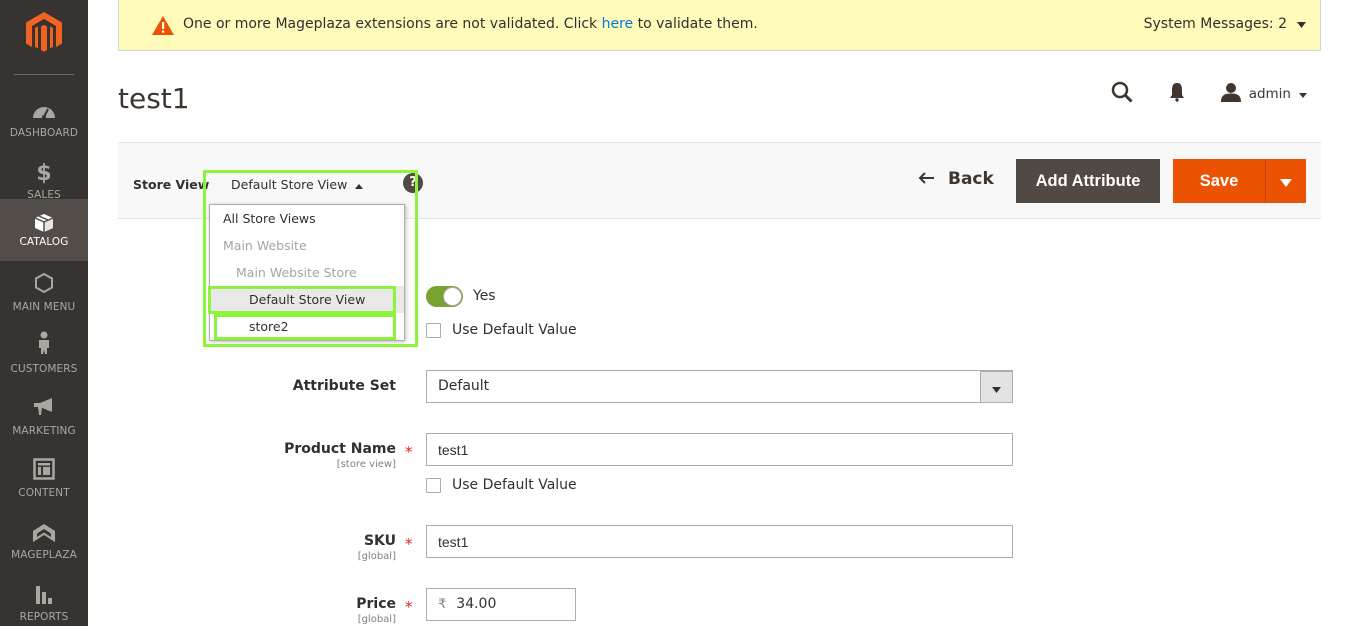 The height and width of the screenshot is (634, 1351). I want to click on back-button: Back, so click(956, 179).